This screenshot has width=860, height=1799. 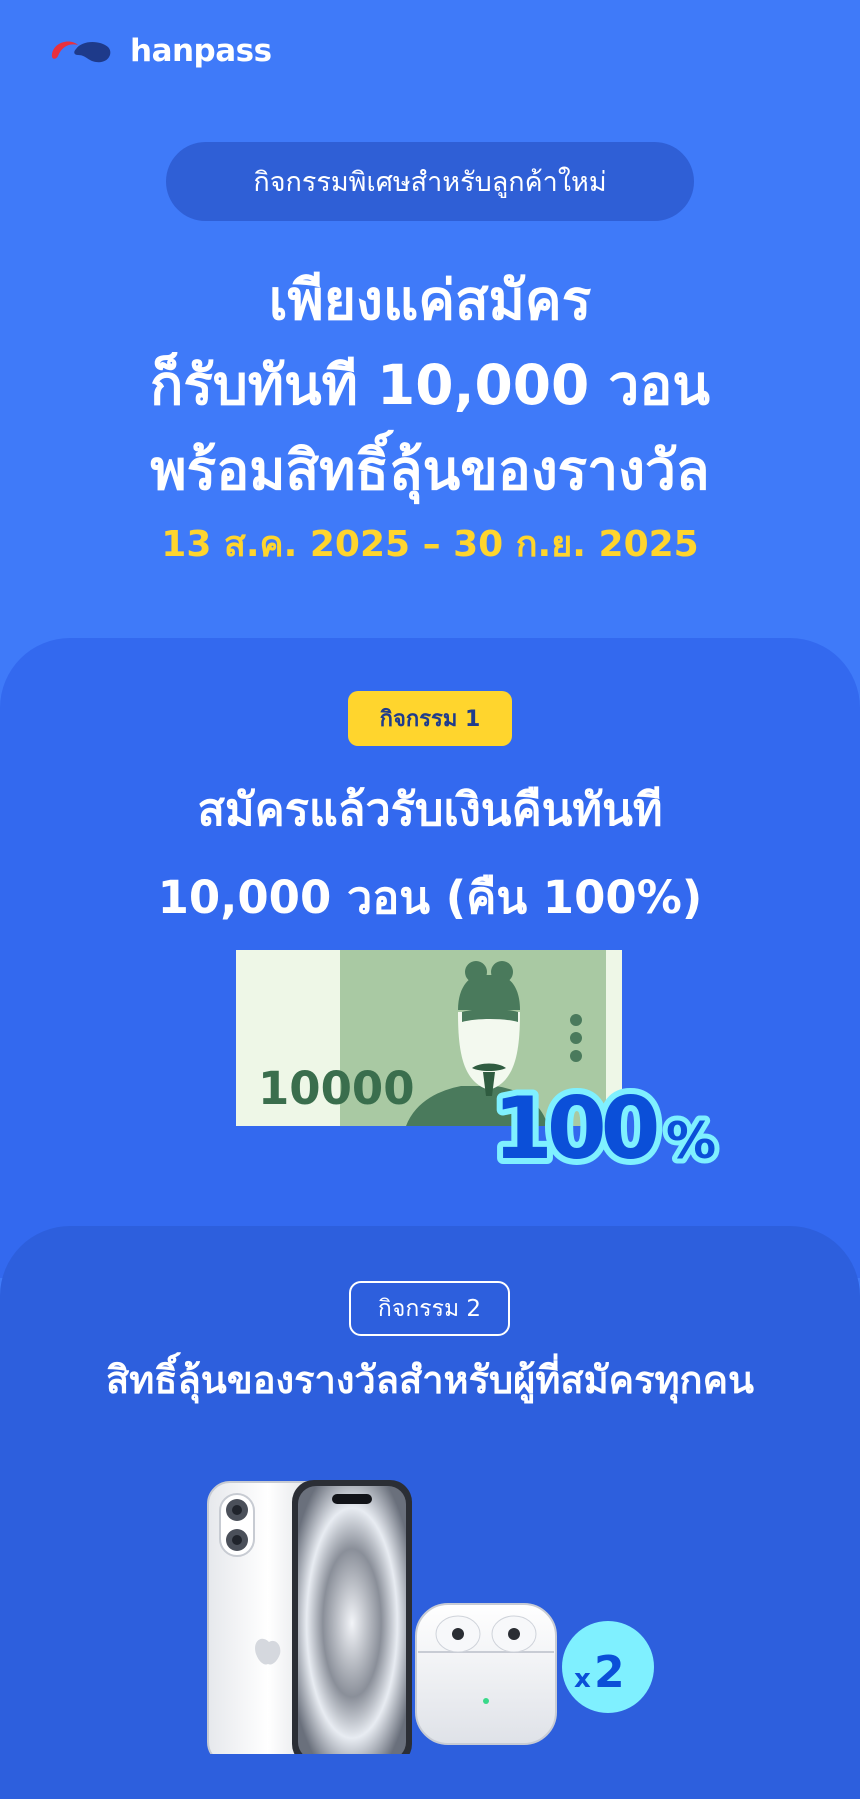 I want to click on event-2-badge-label: กิจกรรม 2, so click(x=429, y=1308).